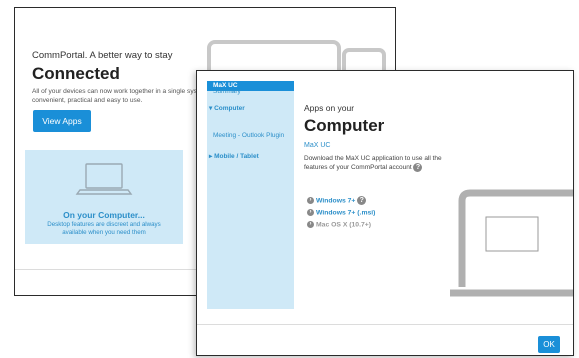 The width and height of the screenshot is (579, 358). Describe the element at coordinates (225, 85) in the screenshot. I see `sidebar-item-label: MaX UC` at that location.